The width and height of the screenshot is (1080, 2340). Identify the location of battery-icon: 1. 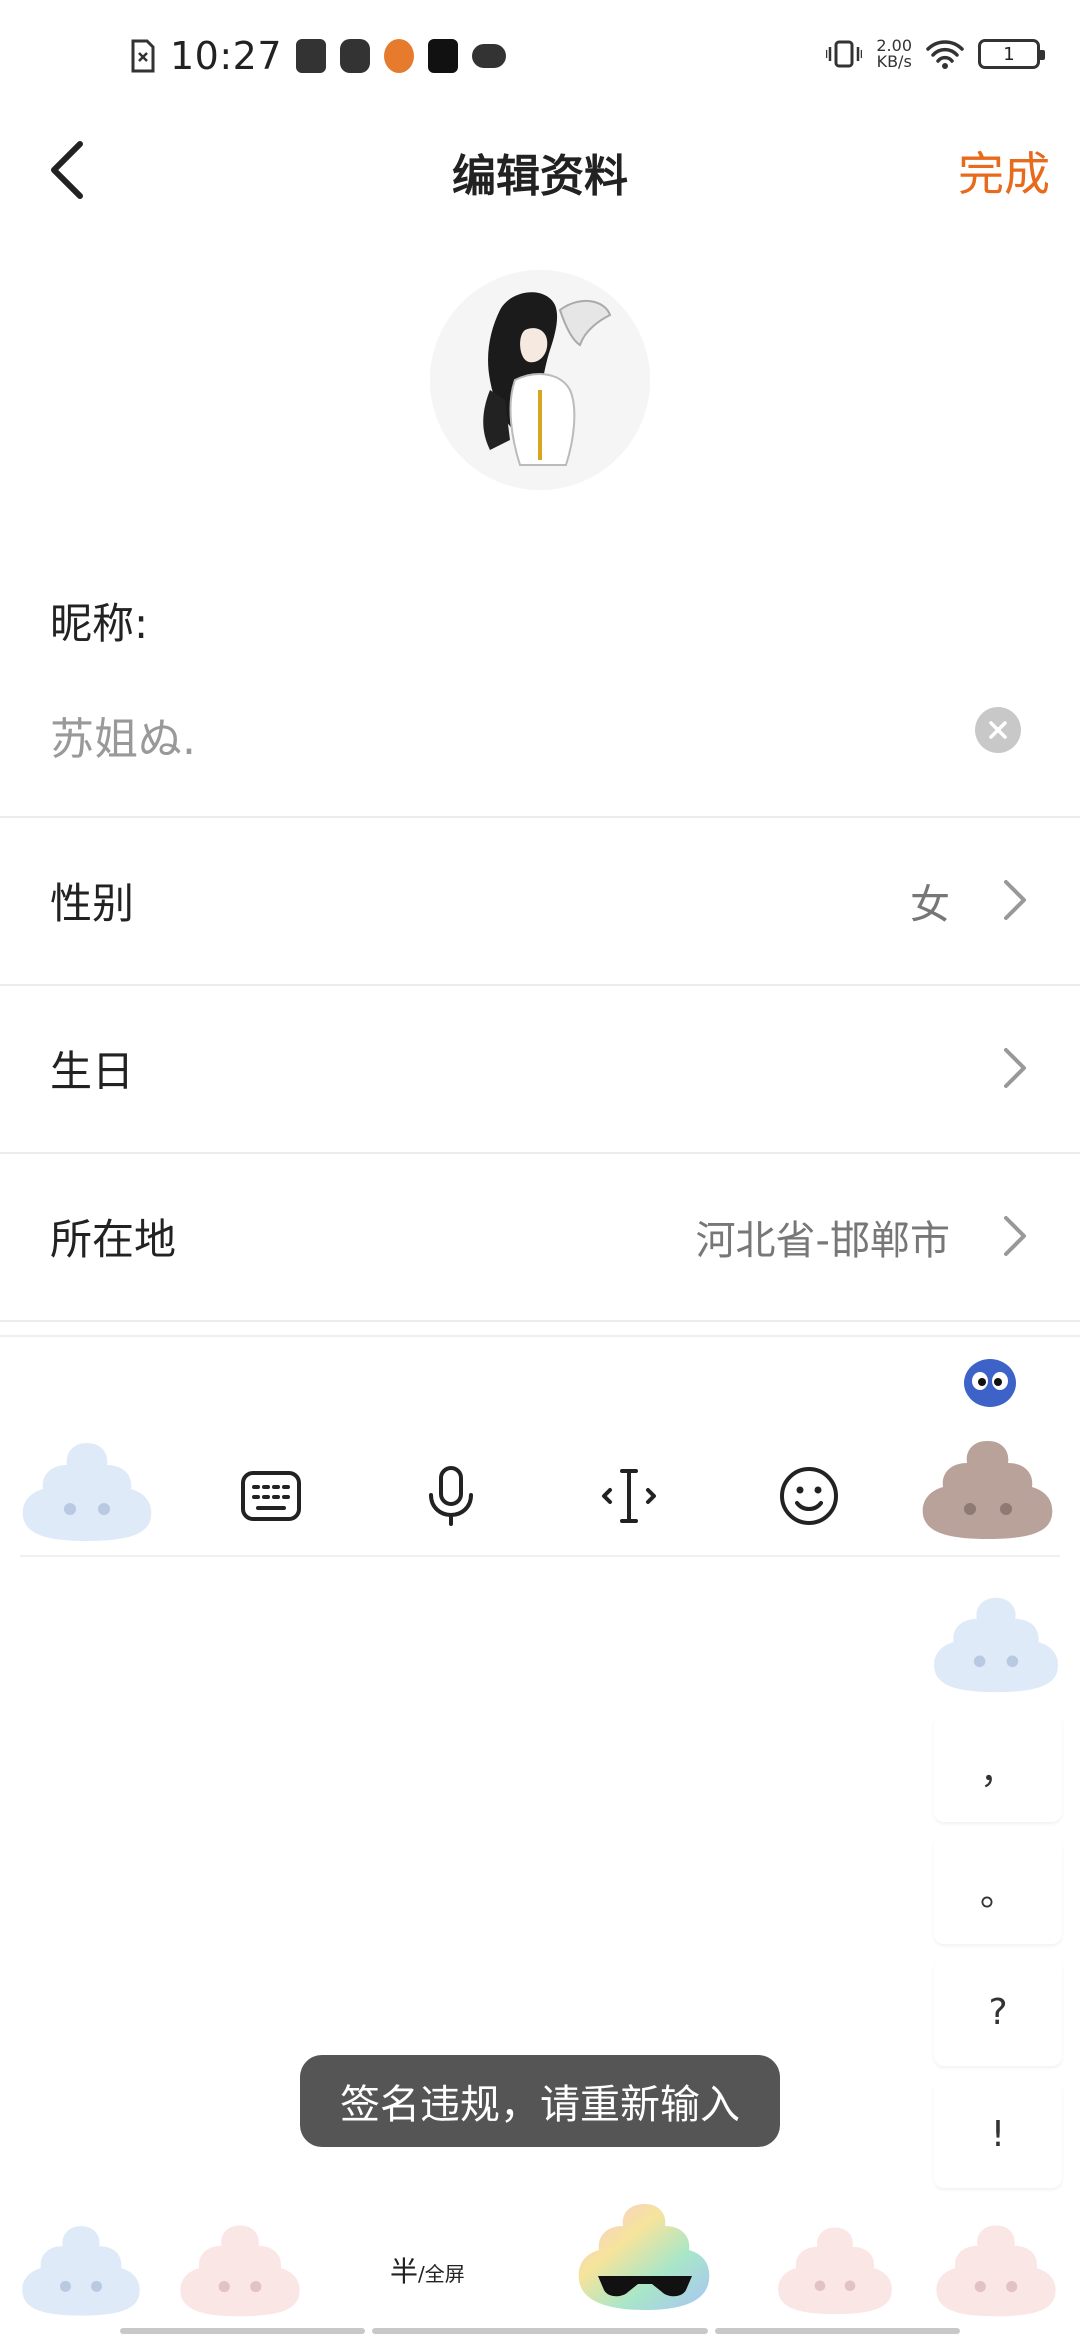
(1011, 54).